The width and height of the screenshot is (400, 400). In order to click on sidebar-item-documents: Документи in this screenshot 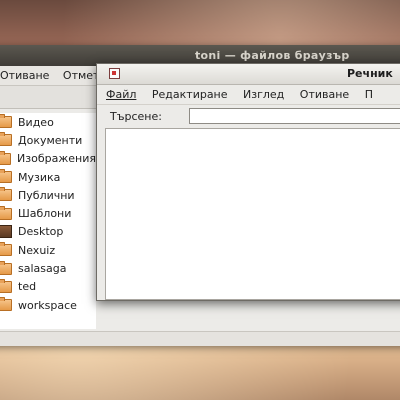, I will do `click(48, 140)`.